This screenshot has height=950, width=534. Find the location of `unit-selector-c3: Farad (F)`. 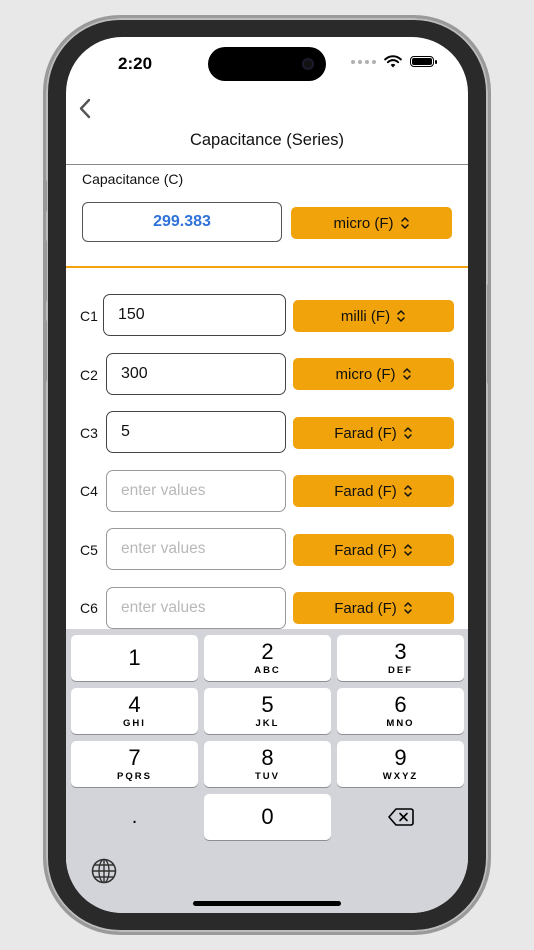

unit-selector-c3: Farad (F) is located at coordinates (373, 433).